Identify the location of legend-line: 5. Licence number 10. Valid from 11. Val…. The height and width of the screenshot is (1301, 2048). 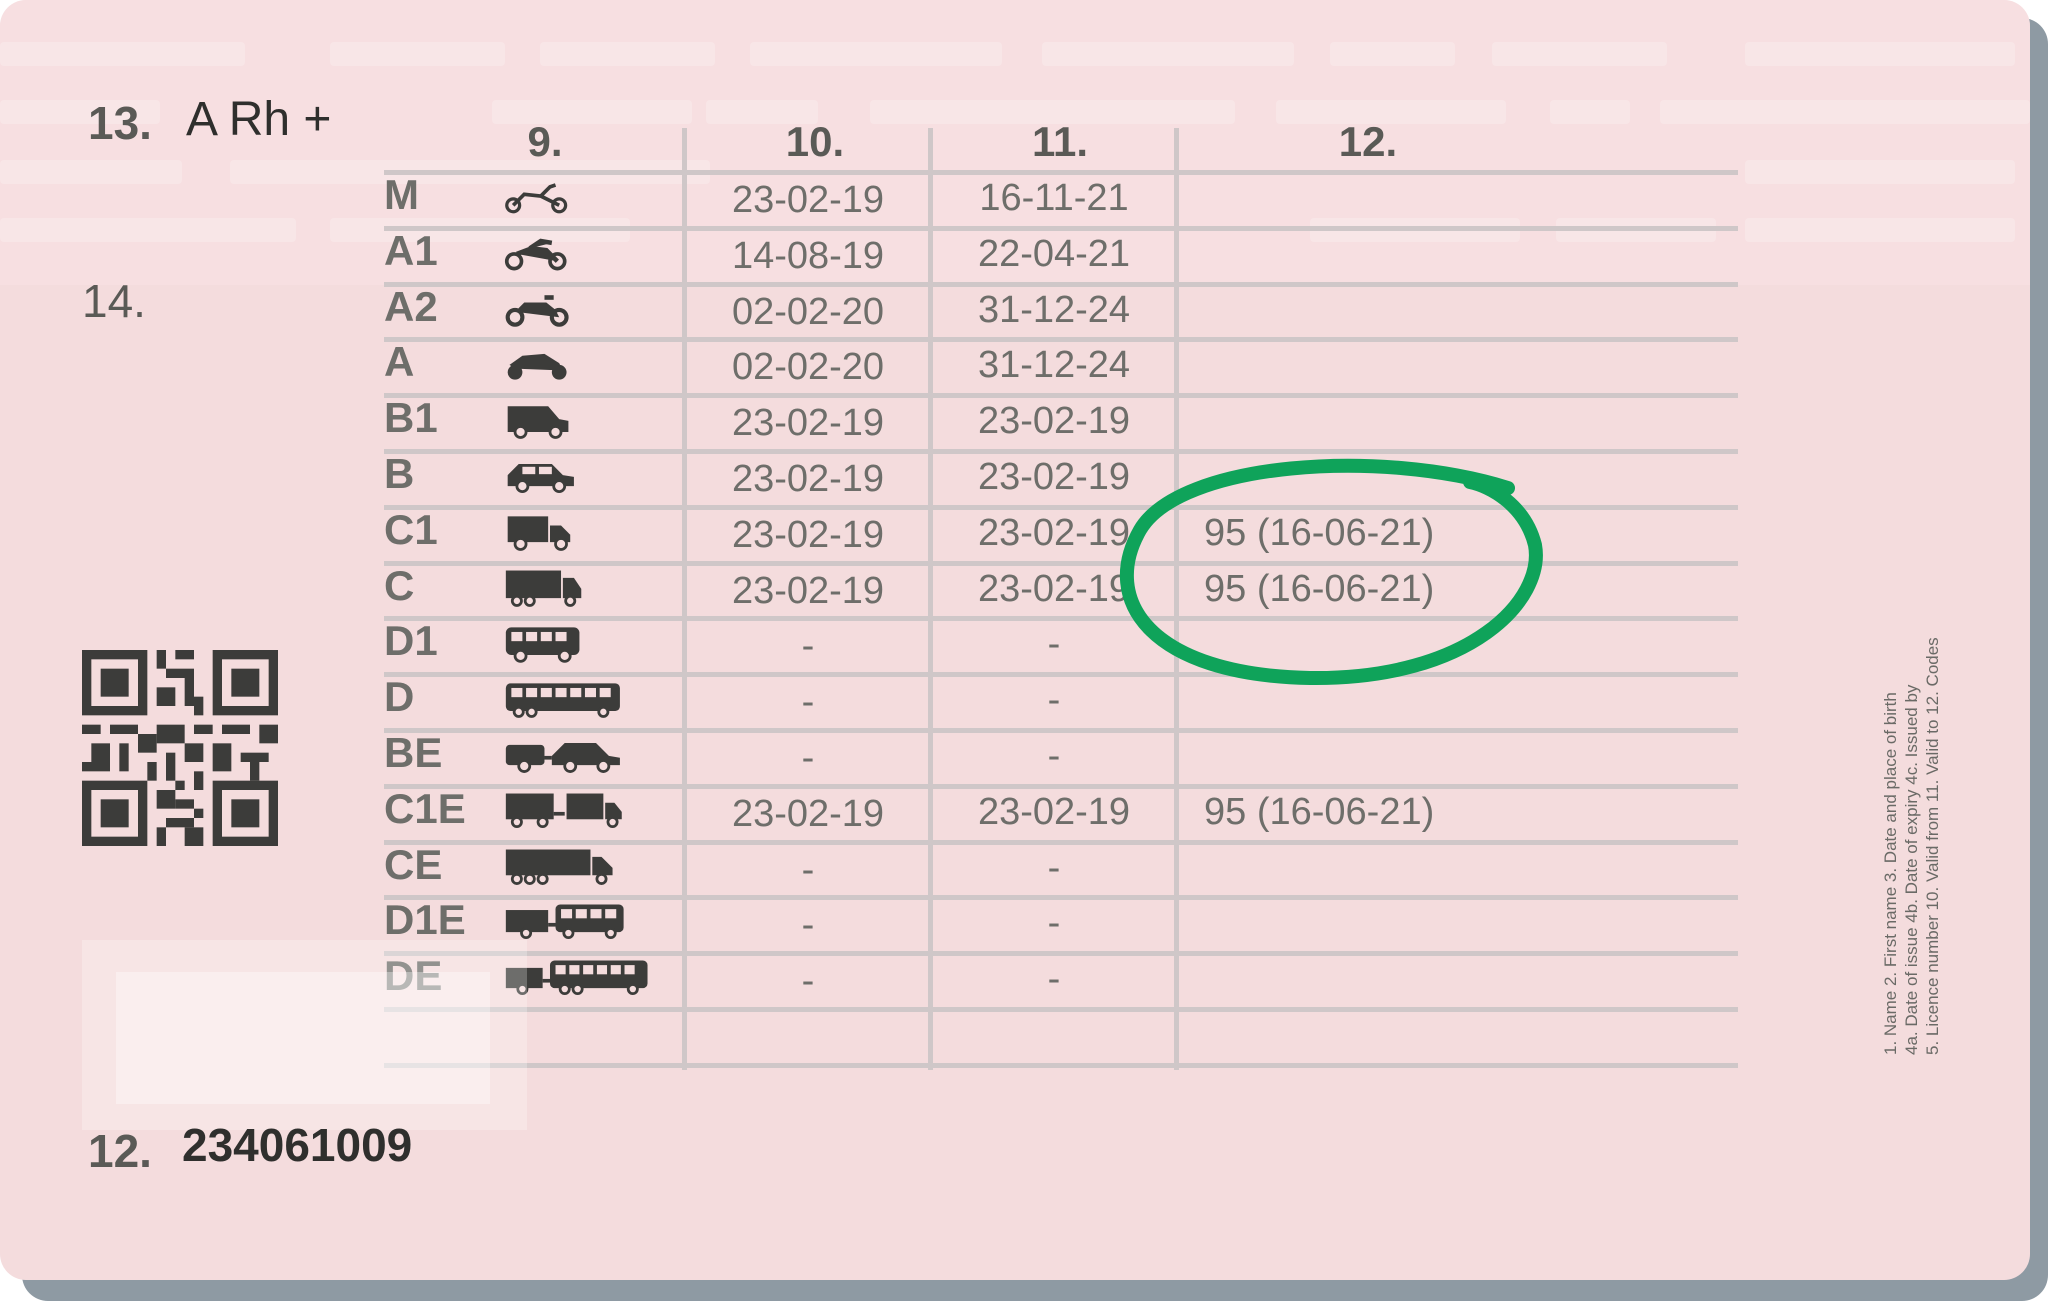
(1932, 846).